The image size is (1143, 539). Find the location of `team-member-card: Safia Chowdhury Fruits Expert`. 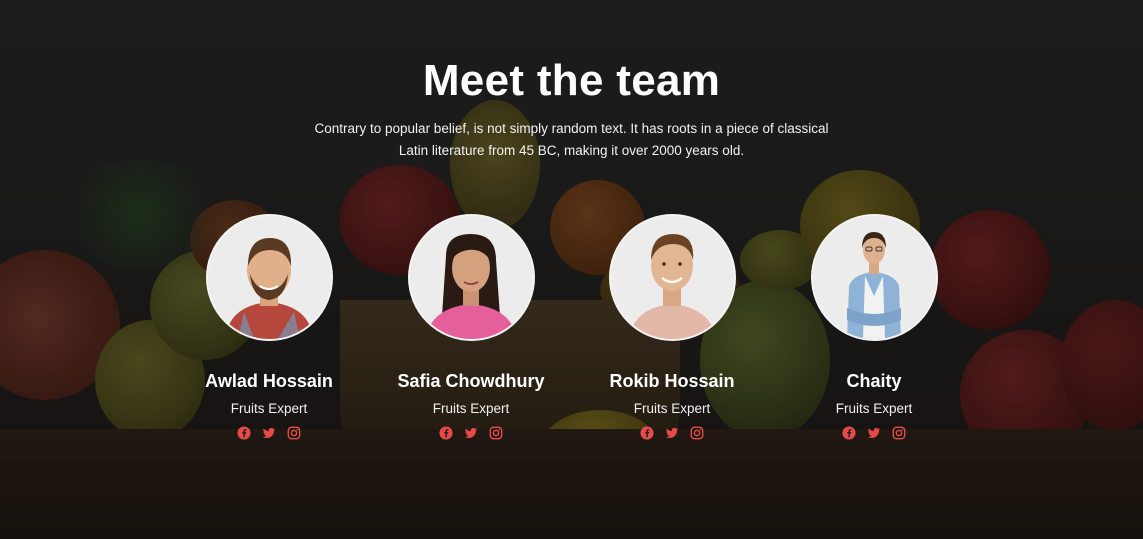

team-member-card: Safia Chowdhury Fruits Expert is located at coordinates (471, 327).